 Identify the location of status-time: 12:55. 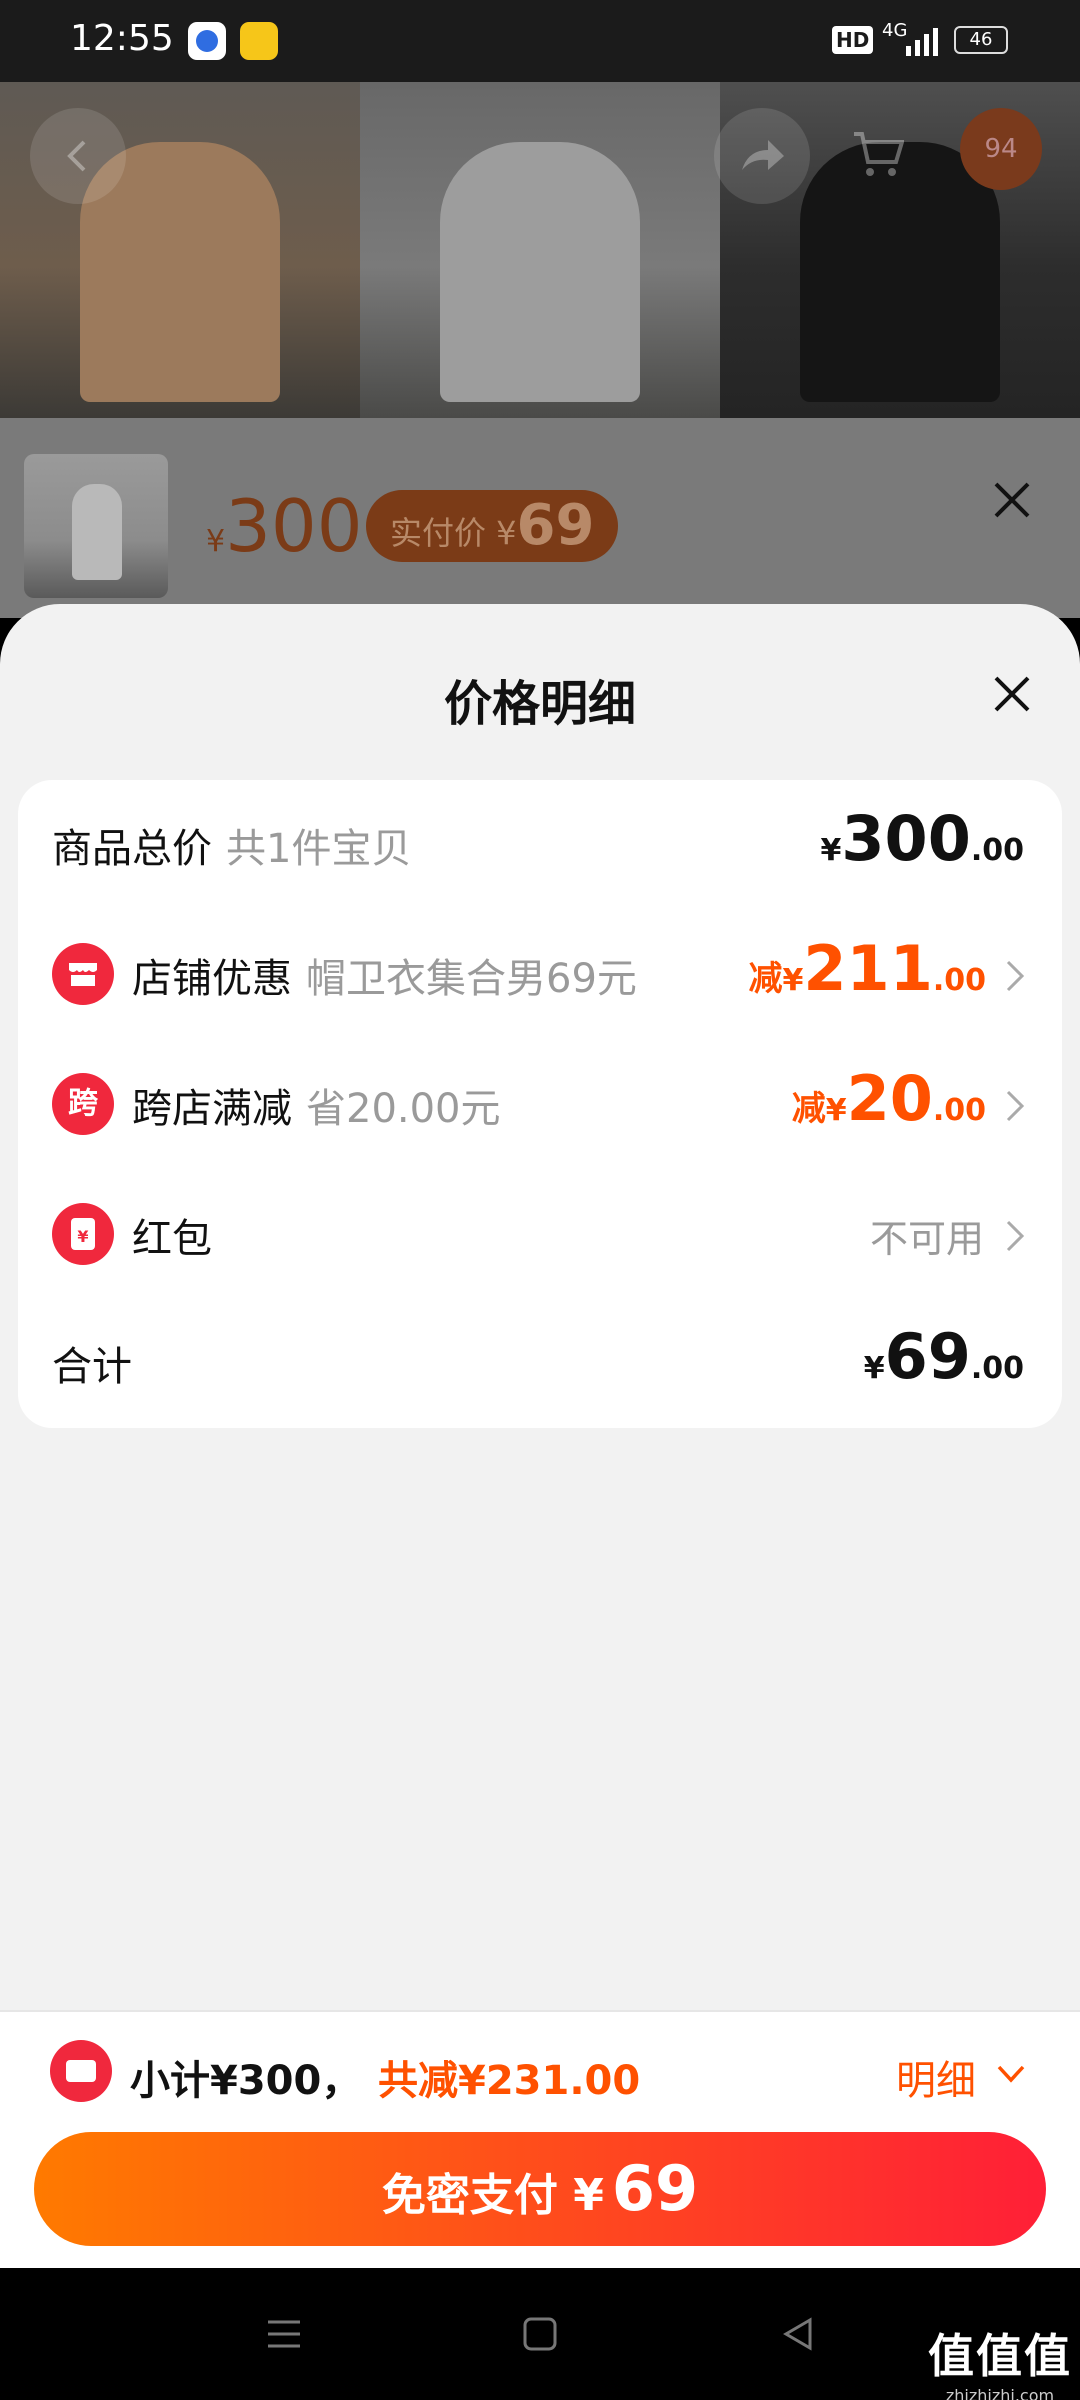
(122, 38).